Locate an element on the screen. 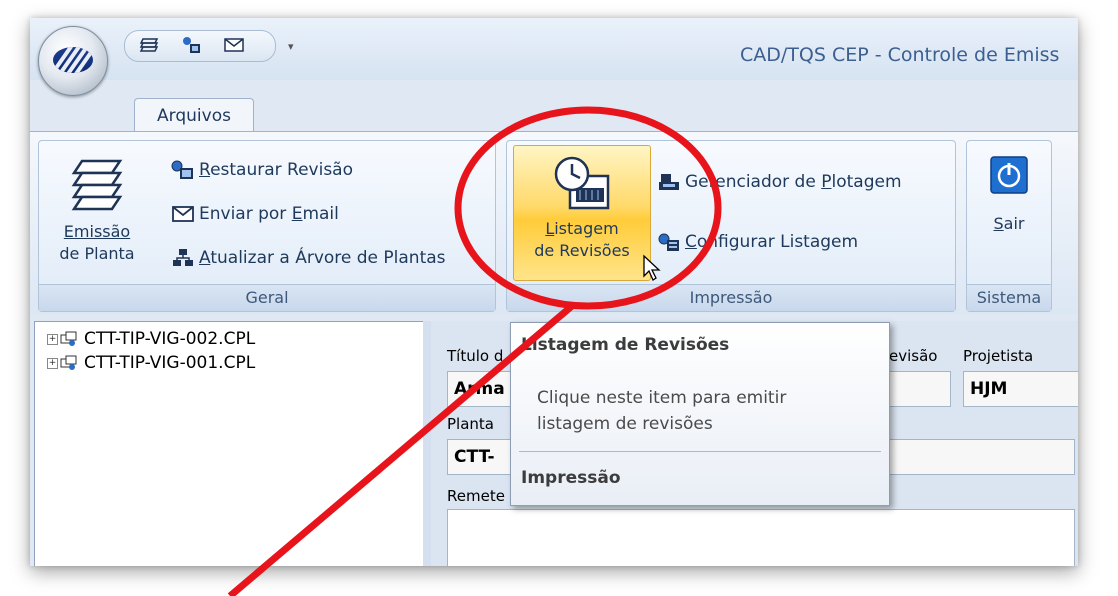  planta-label: Planta is located at coordinates (470, 424).